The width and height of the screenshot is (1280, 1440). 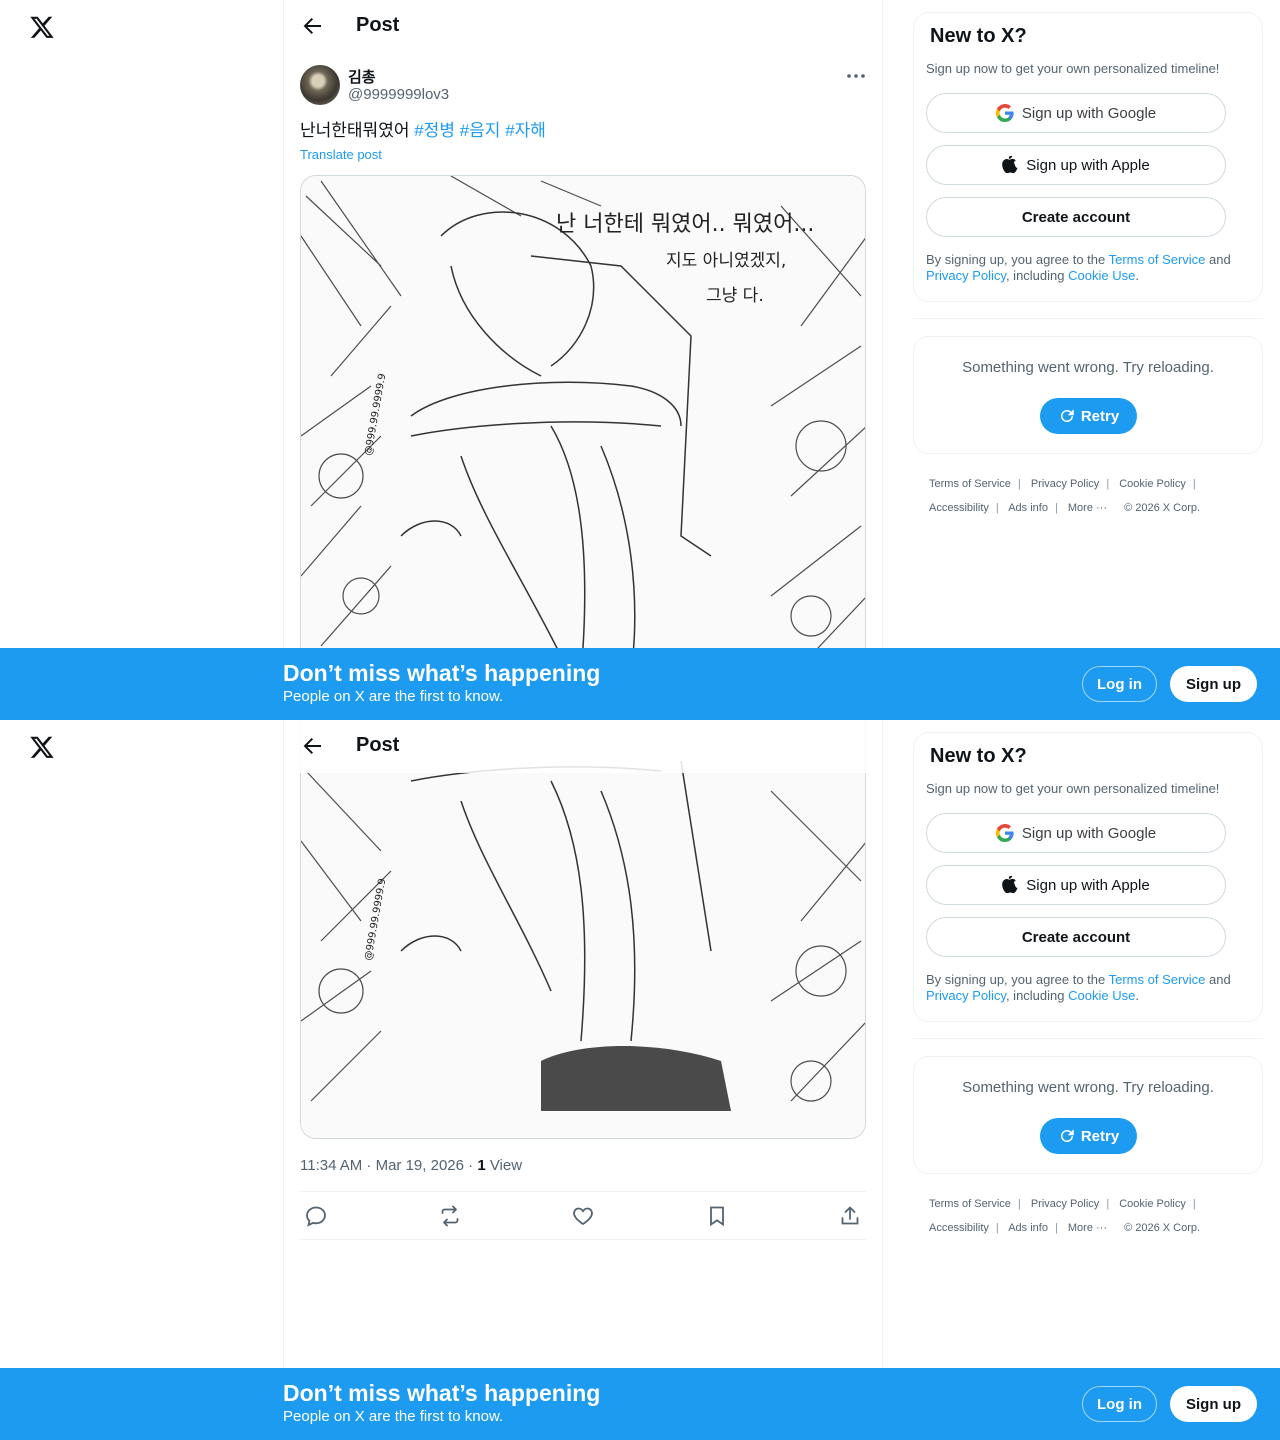 I want to click on post-header: Post, so click(x=583, y=746).